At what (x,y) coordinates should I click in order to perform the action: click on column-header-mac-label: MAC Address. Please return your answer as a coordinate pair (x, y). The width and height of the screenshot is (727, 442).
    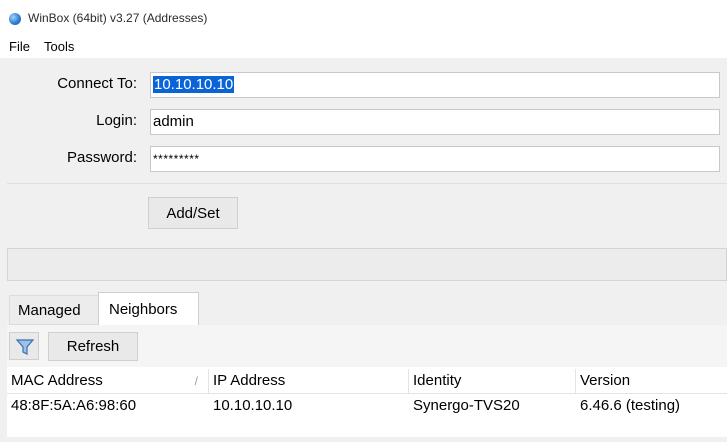
    Looking at the image, I should click on (57, 380).